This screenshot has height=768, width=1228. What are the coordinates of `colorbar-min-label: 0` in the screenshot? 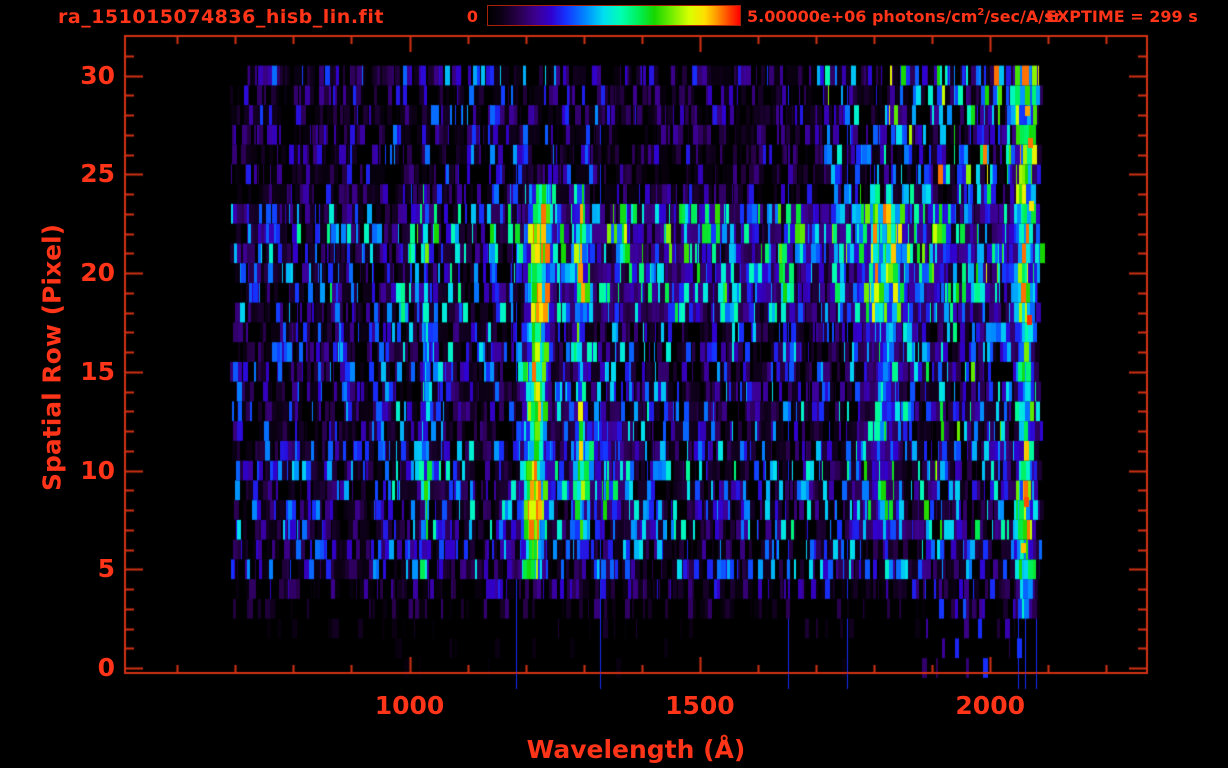 It's located at (472, 16).